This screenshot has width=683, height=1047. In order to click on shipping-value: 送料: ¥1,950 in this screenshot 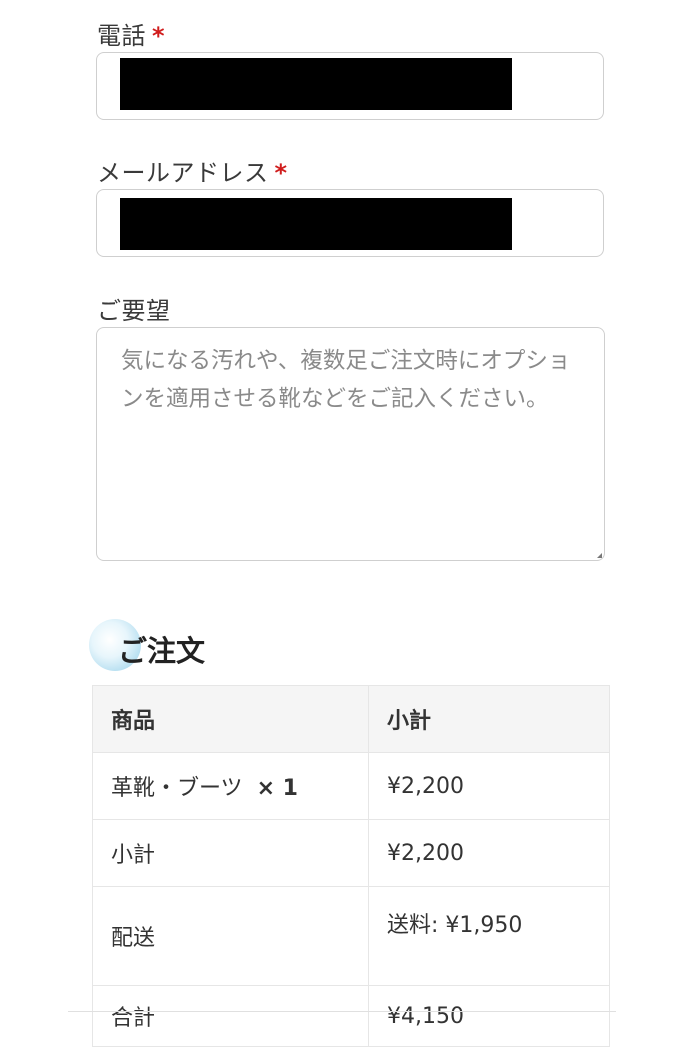, I will do `click(489, 936)`.